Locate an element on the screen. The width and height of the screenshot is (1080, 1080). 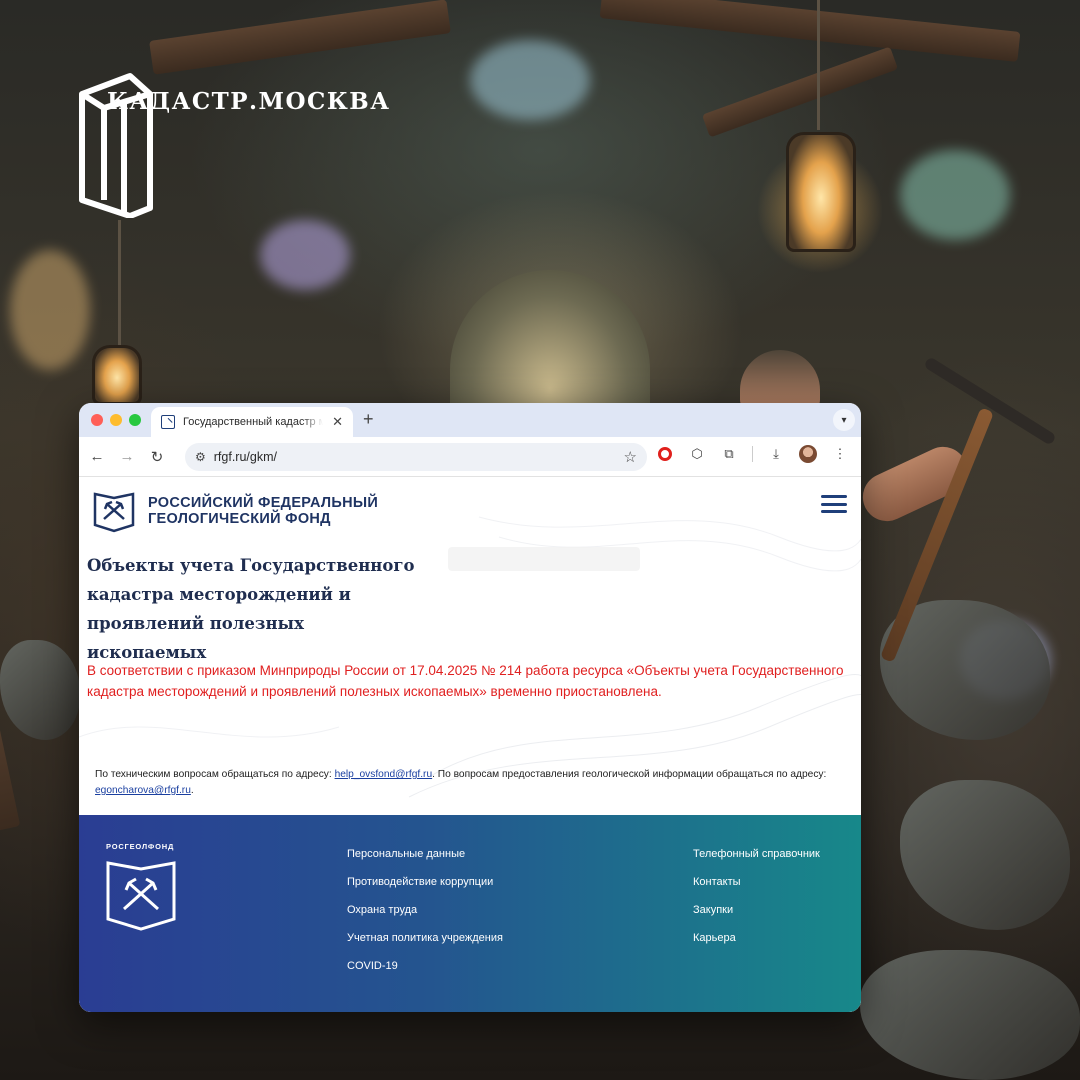
footer-emblem-icon is located at coordinates (141, 896).